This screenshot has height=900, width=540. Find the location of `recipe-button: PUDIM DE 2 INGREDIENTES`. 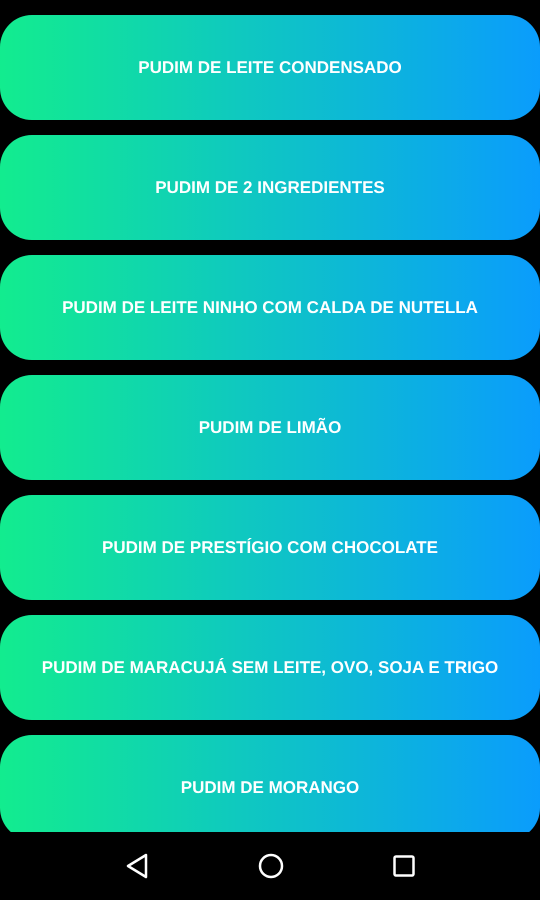

recipe-button: PUDIM DE 2 INGREDIENTES is located at coordinates (270, 187).